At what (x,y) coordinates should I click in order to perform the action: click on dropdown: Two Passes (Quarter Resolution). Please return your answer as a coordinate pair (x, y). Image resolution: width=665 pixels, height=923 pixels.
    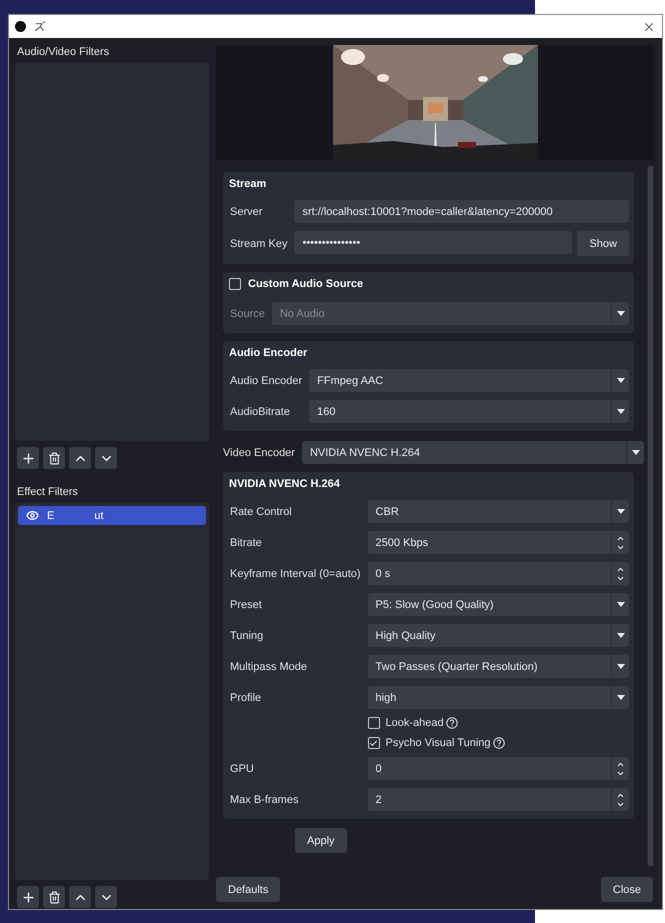
    Looking at the image, I should click on (498, 666).